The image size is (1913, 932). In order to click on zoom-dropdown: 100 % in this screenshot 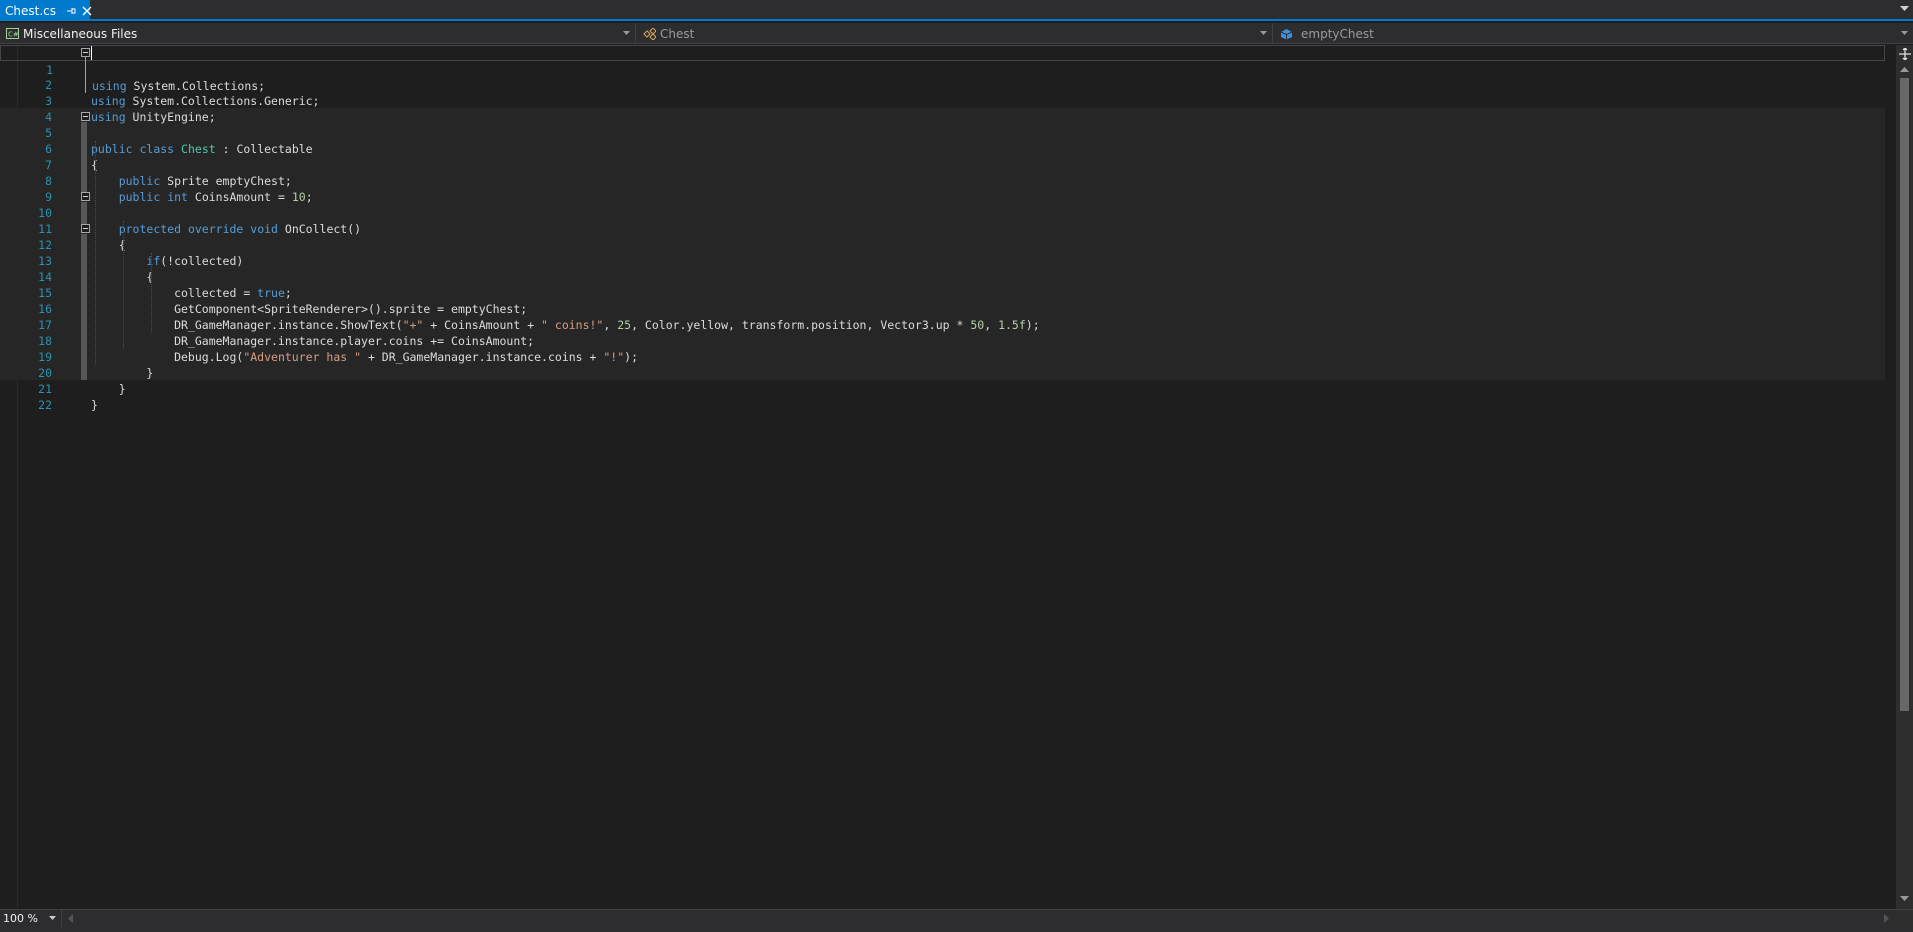, I will do `click(31, 918)`.